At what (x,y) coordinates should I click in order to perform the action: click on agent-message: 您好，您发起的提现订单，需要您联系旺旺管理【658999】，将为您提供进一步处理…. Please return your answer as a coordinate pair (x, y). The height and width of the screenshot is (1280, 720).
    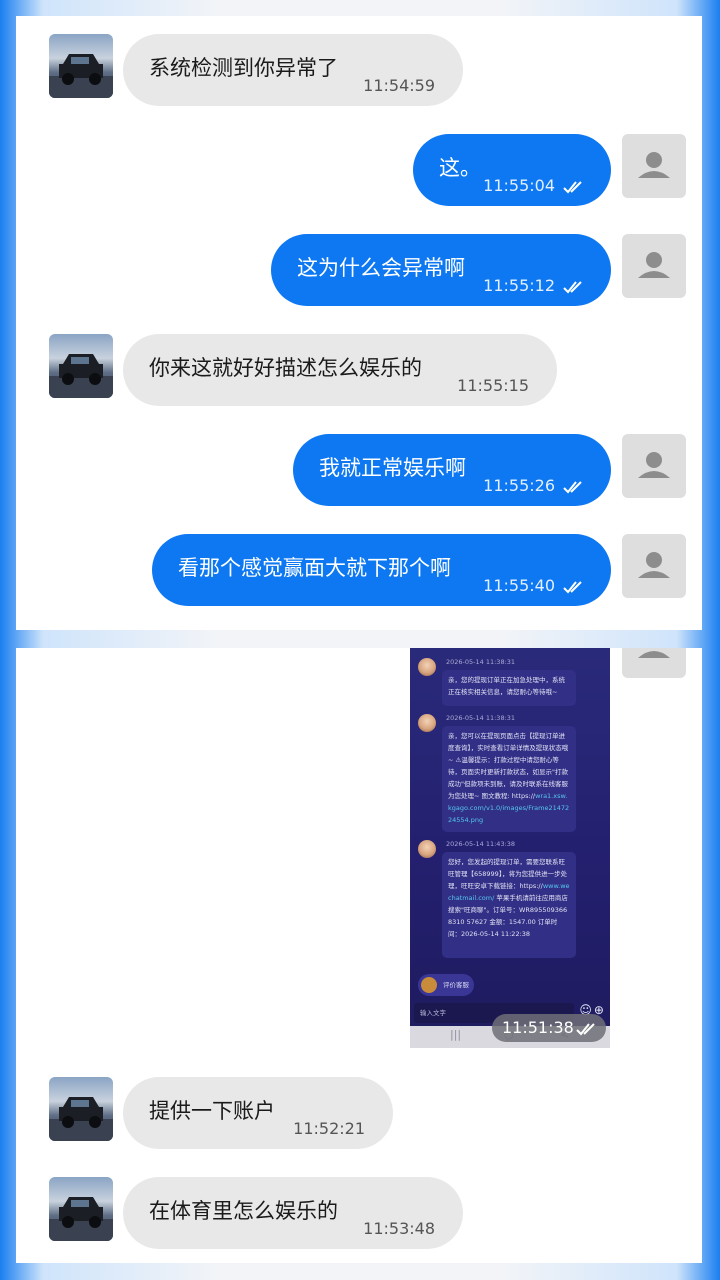
    Looking at the image, I should click on (509, 905).